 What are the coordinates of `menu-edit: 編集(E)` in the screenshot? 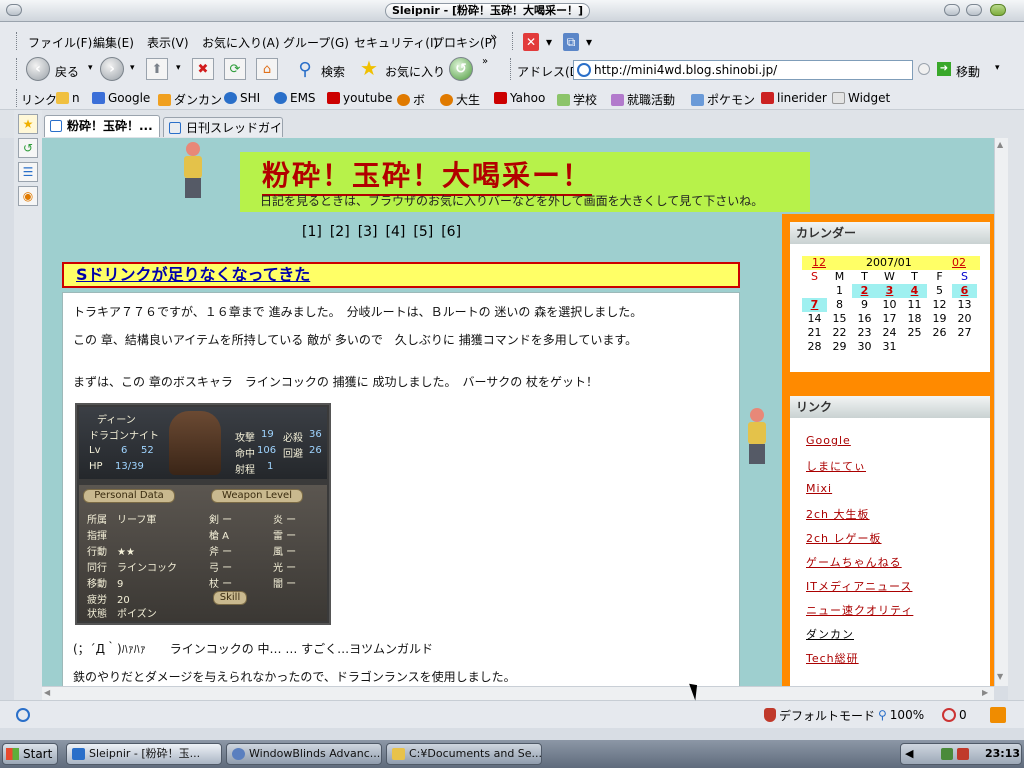 It's located at (113, 42).